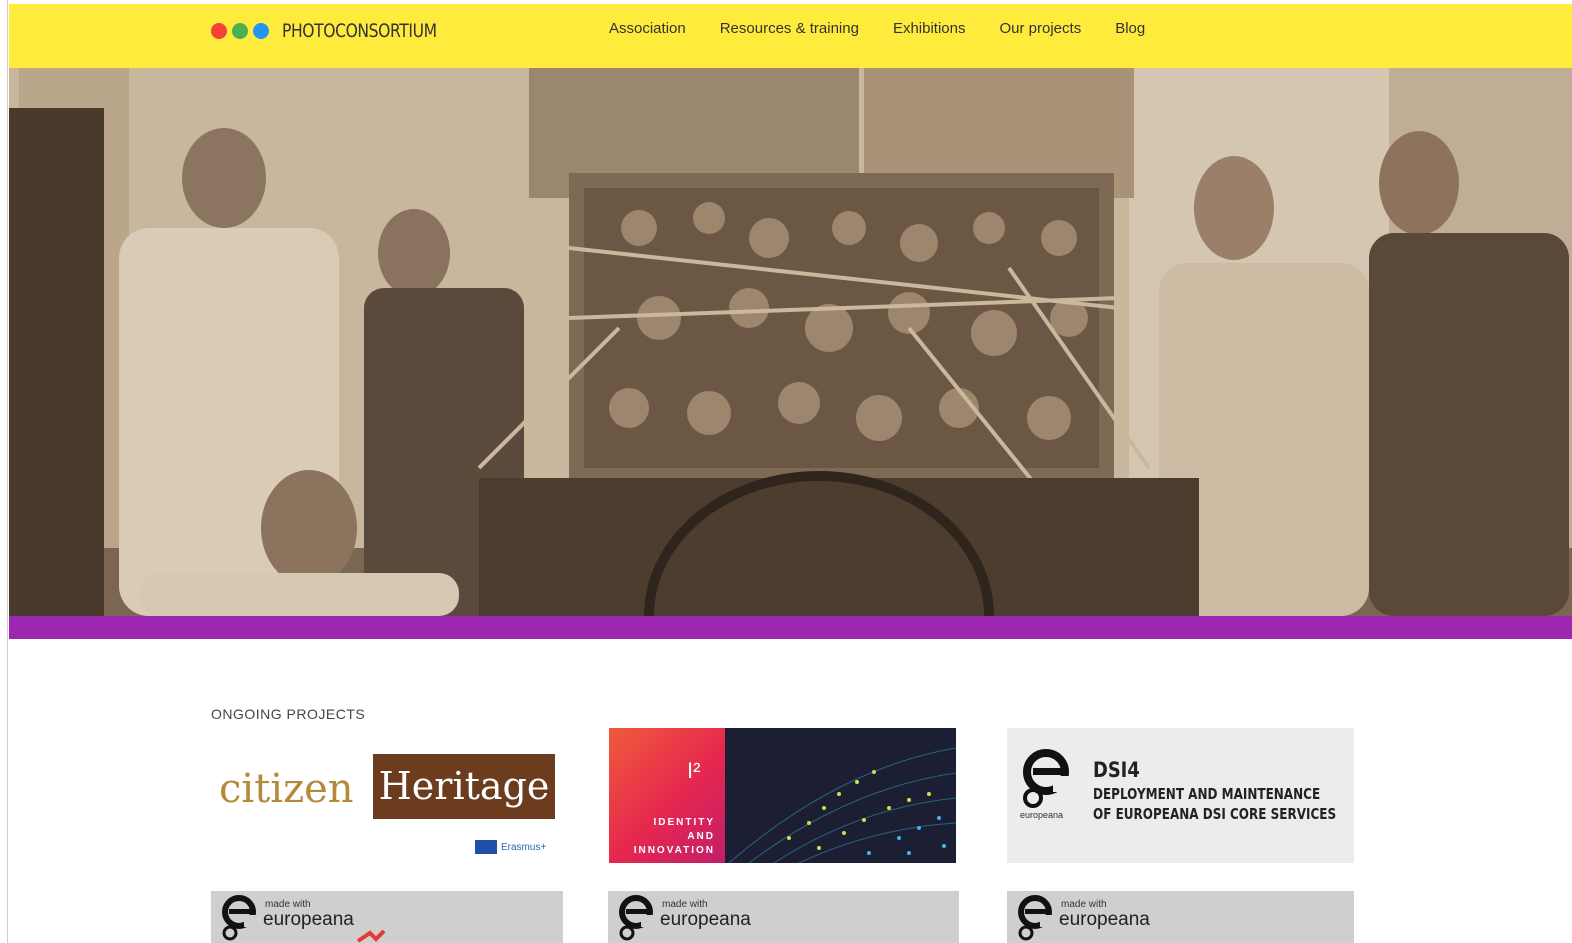 The image size is (1572, 943). What do you see at coordinates (1041, 28) in the screenshot?
I see `nav-our-projects: Our projects` at bounding box center [1041, 28].